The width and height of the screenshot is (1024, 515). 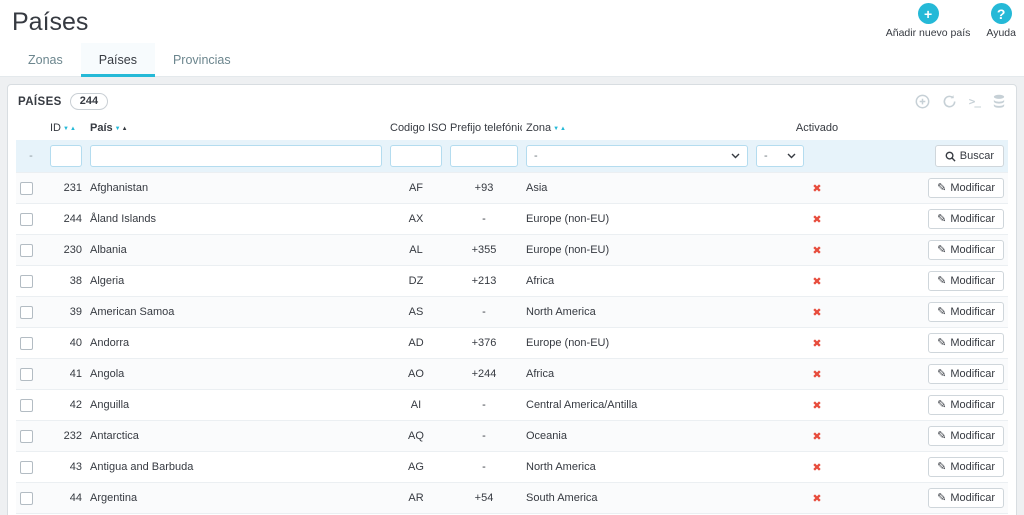 I want to click on count-badge: 244, so click(x=89, y=101).